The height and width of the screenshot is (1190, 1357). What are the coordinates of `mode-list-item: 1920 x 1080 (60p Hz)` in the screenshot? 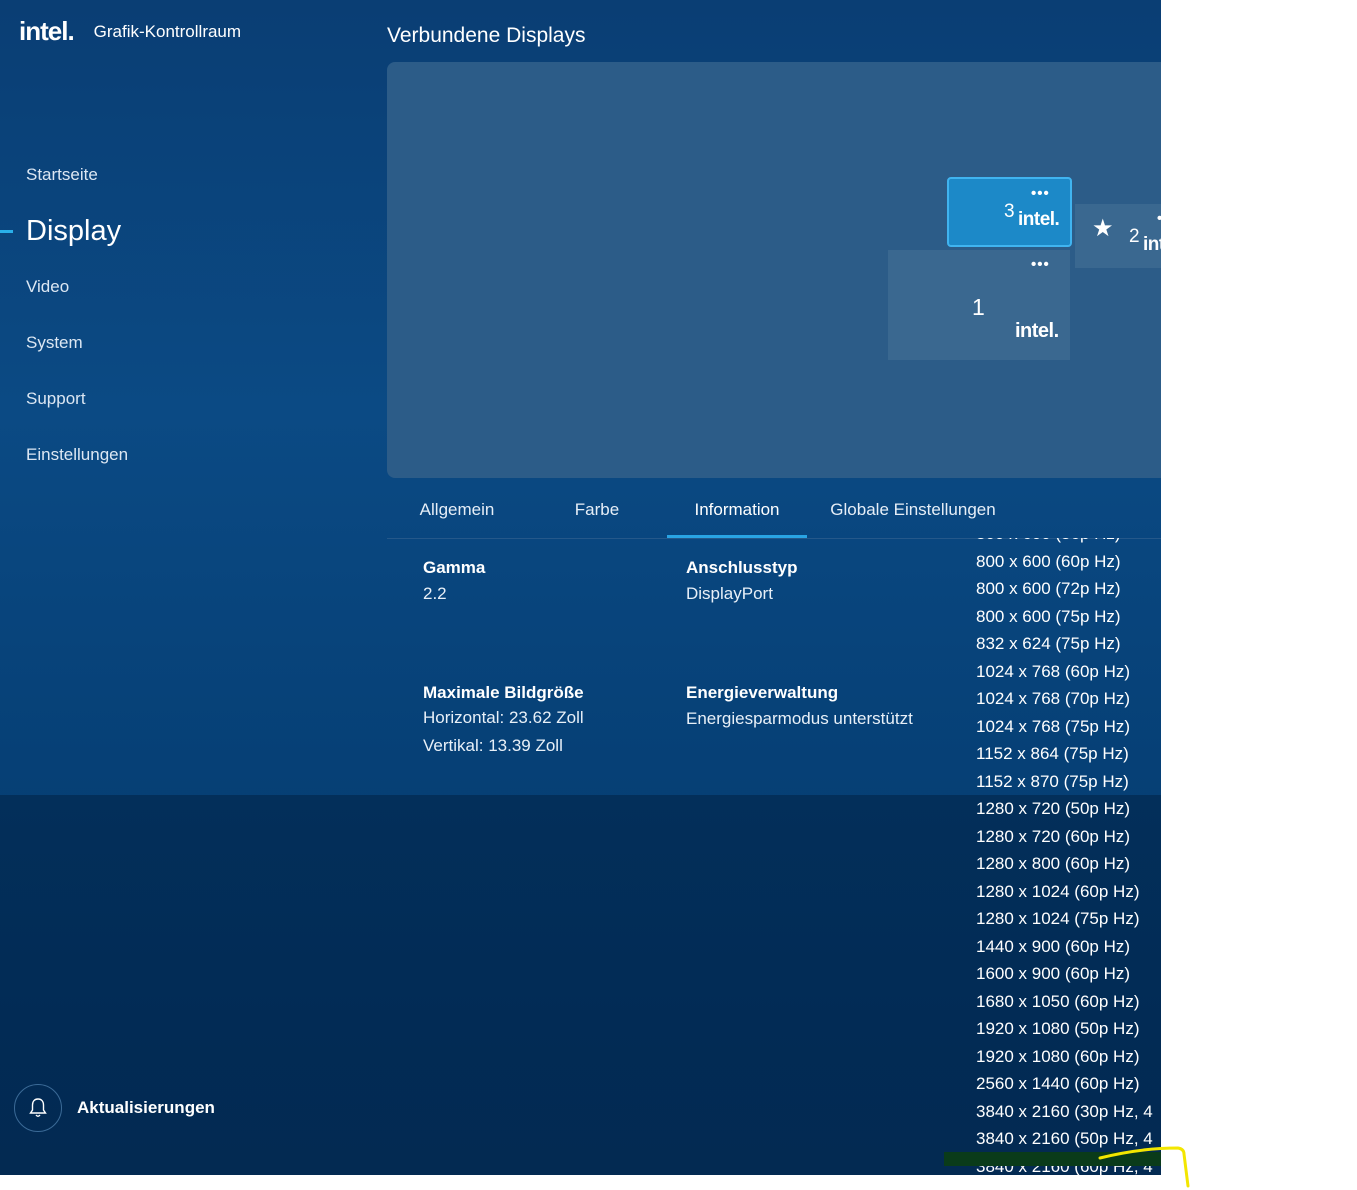 It's located at (1058, 1056).